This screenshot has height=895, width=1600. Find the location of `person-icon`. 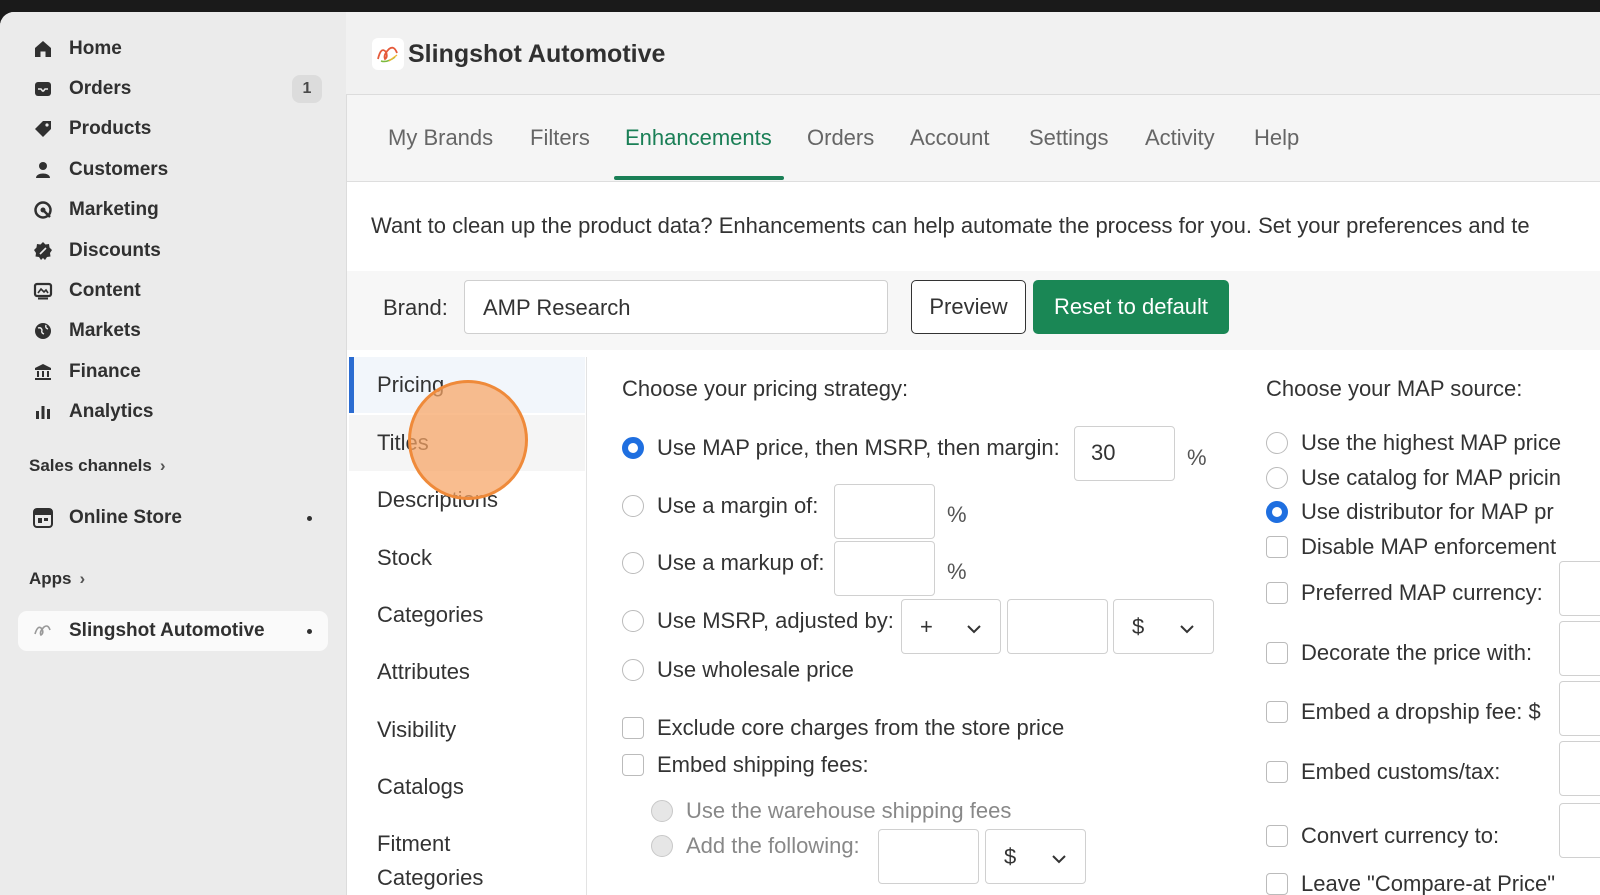

person-icon is located at coordinates (43, 170).